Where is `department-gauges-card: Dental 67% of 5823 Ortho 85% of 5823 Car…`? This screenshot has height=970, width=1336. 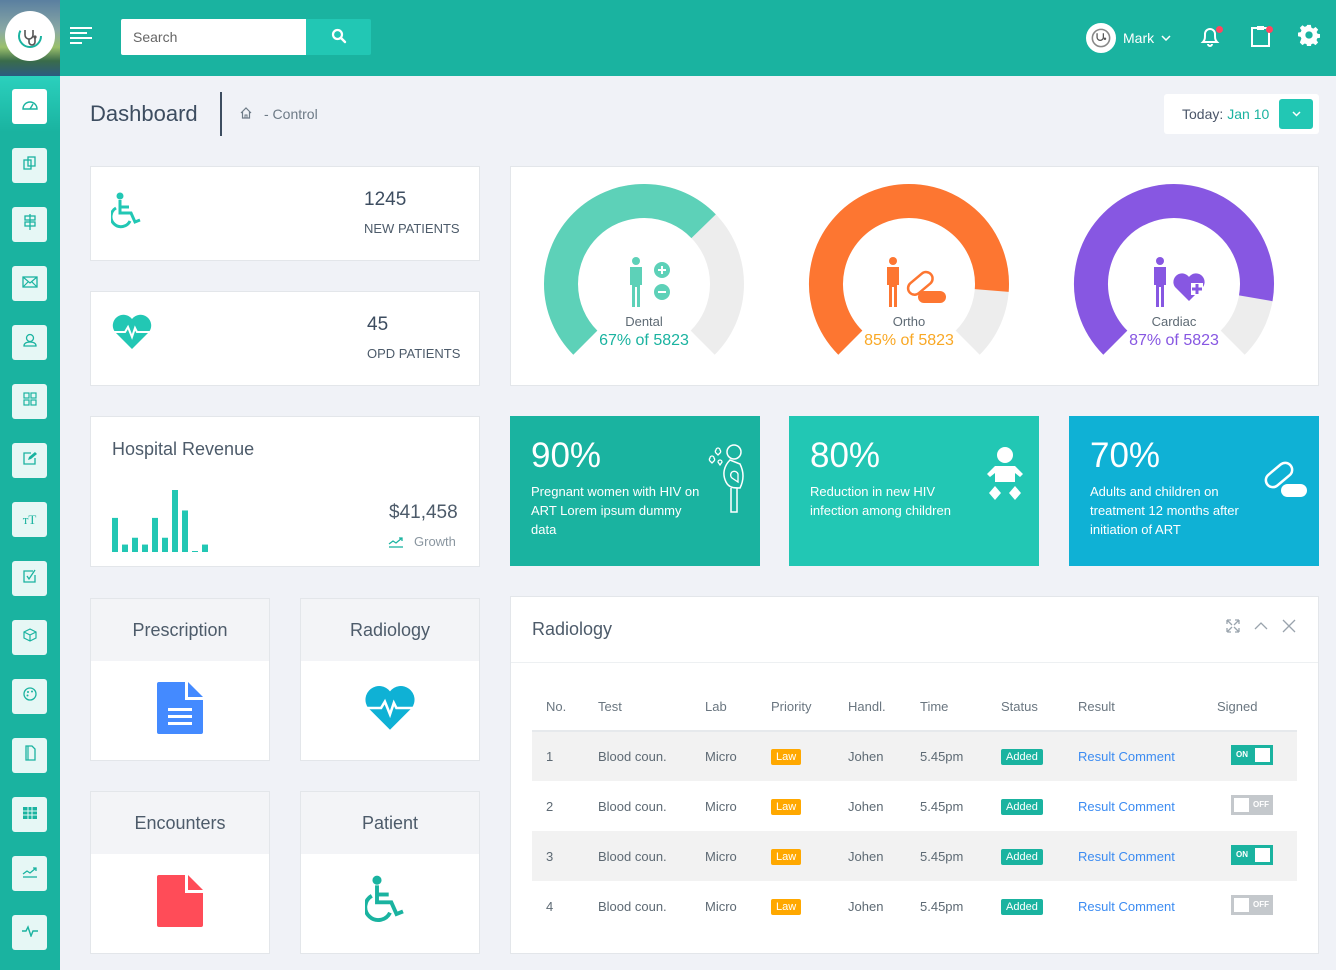 department-gauges-card: Dental 67% of 5823 Ortho 85% of 5823 Car… is located at coordinates (914, 276).